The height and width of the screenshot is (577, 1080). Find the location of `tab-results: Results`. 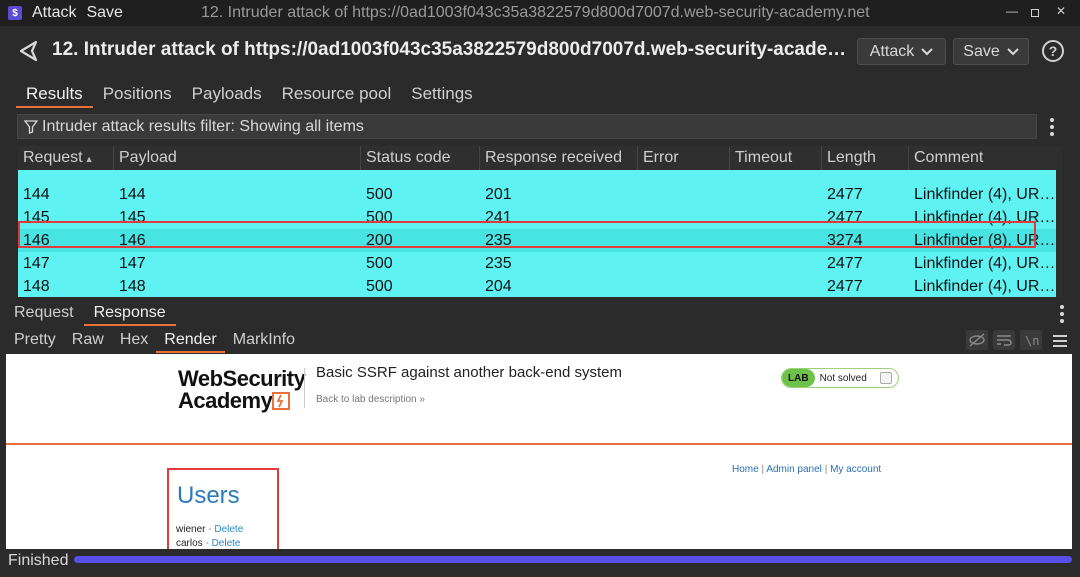

tab-results: Results is located at coordinates (54, 95).